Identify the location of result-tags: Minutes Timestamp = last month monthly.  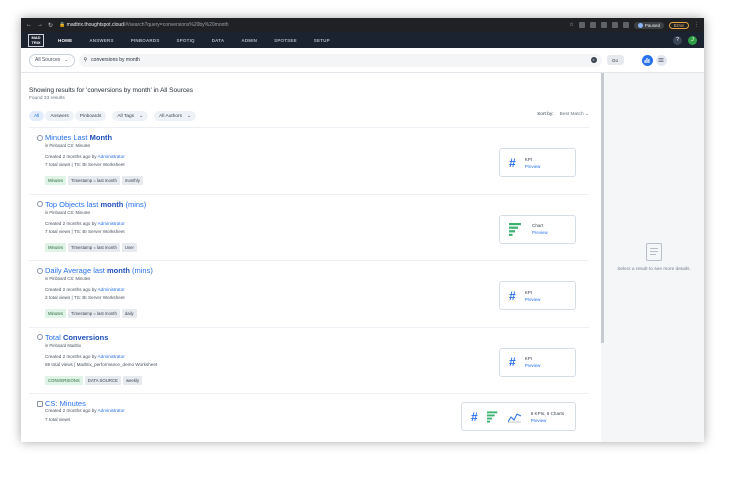
(94, 180).